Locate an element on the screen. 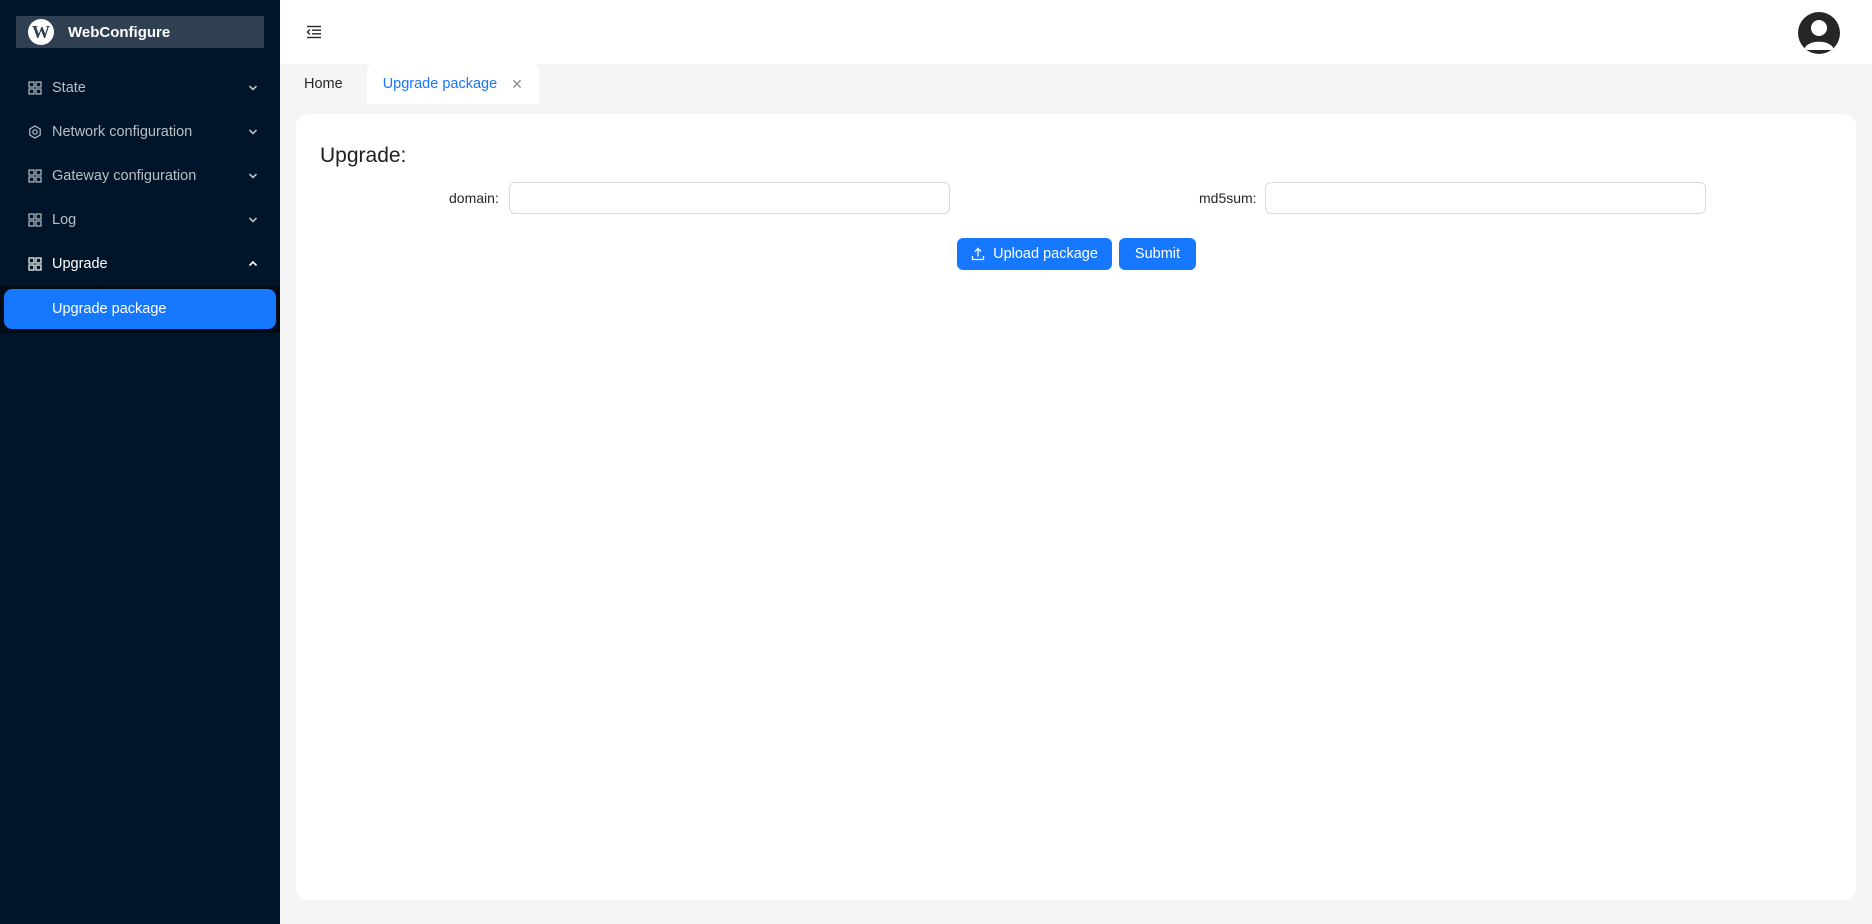 The image size is (1872, 924). domain-input is located at coordinates (729, 198).